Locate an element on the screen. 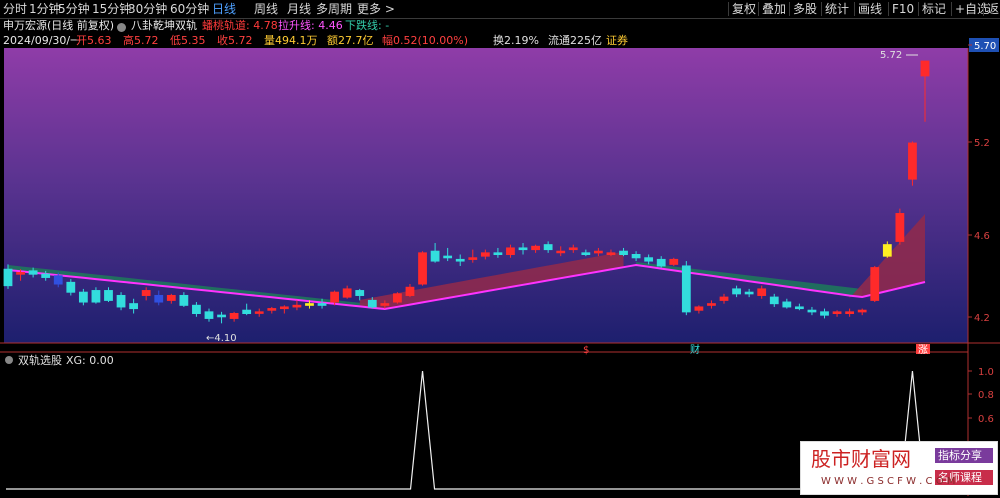 Image resolution: width=1000 pixels, height=498 pixels. svg-text: 指标分享 is located at coordinates (960, 455).